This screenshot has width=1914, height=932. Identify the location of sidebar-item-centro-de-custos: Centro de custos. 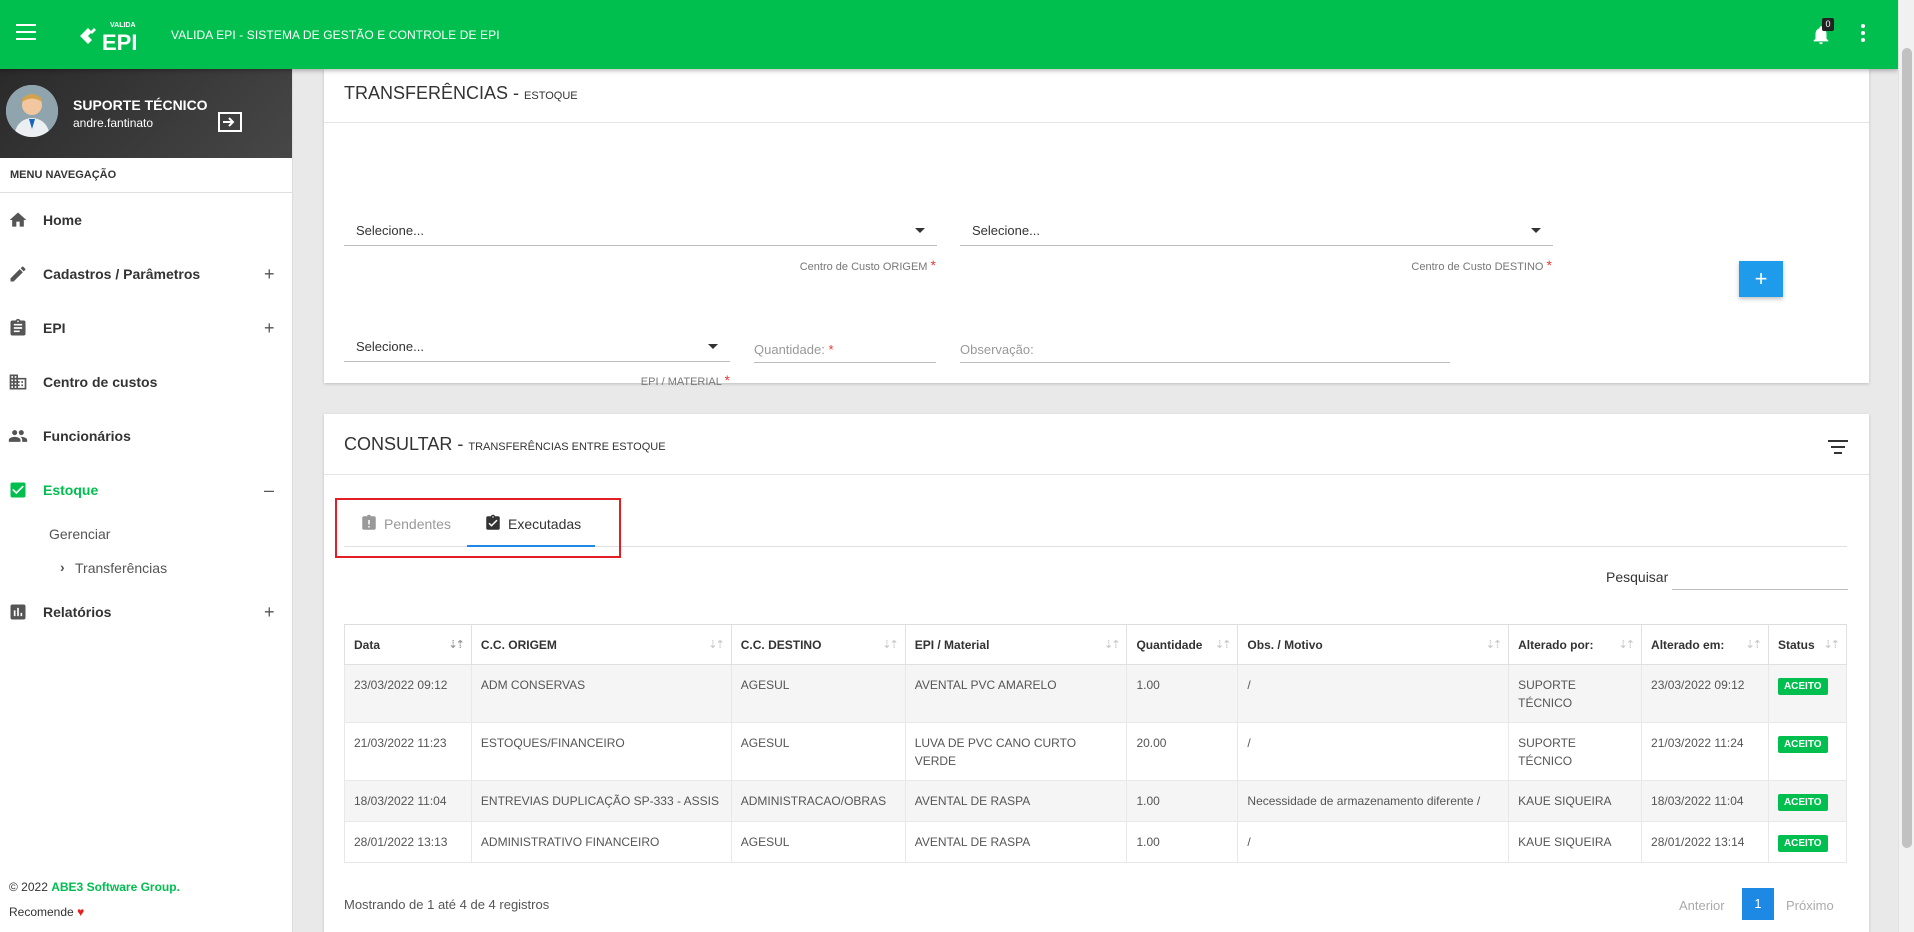
(146, 382).